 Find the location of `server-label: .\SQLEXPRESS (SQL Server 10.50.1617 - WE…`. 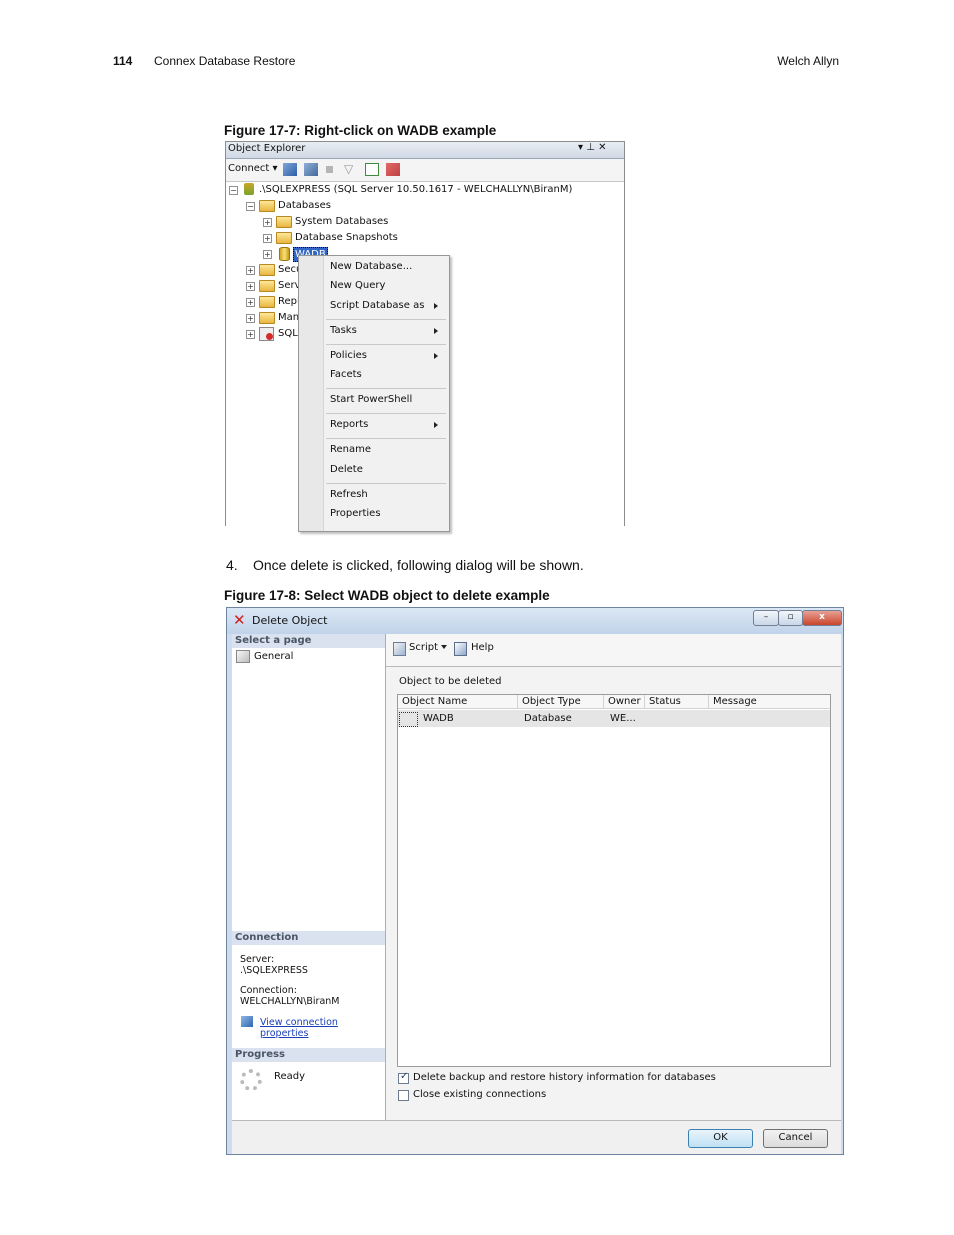

server-label: .\SQLEXPRESS (SQL Server 10.50.1617 - WE… is located at coordinates (416, 189).